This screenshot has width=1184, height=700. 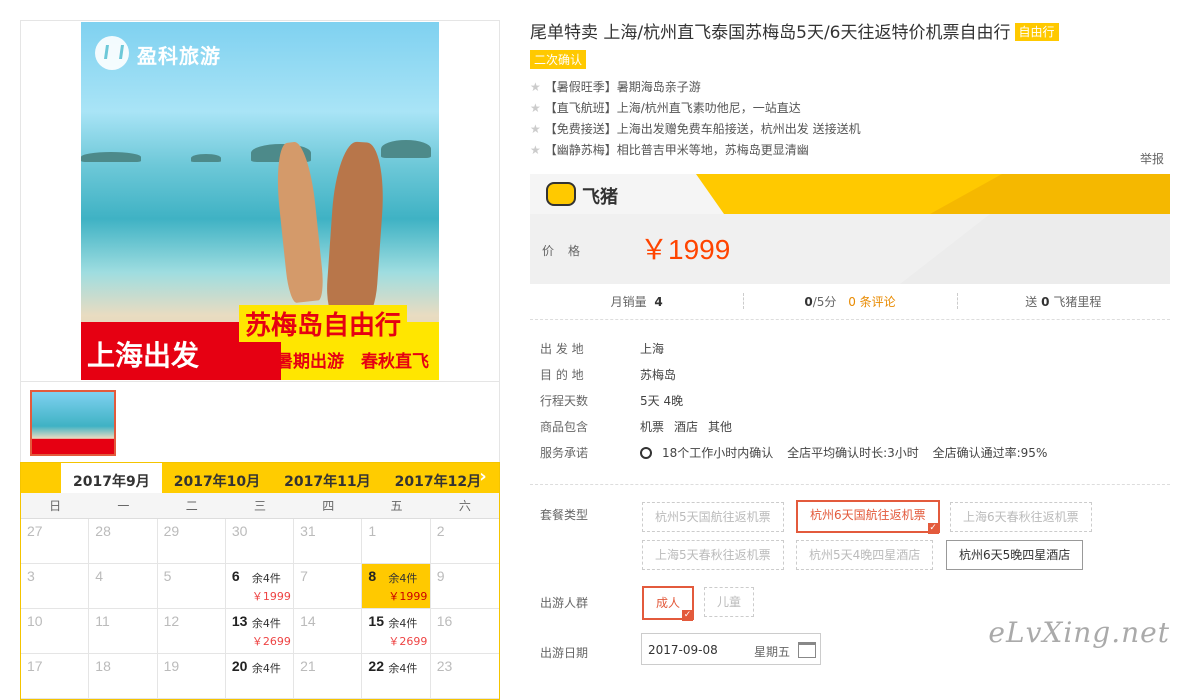 What do you see at coordinates (676, 150) in the screenshot?
I see `feature-text: 【幽静苏梅】相比普吉甲米等地，苏梅岛更显清幽` at bounding box center [676, 150].